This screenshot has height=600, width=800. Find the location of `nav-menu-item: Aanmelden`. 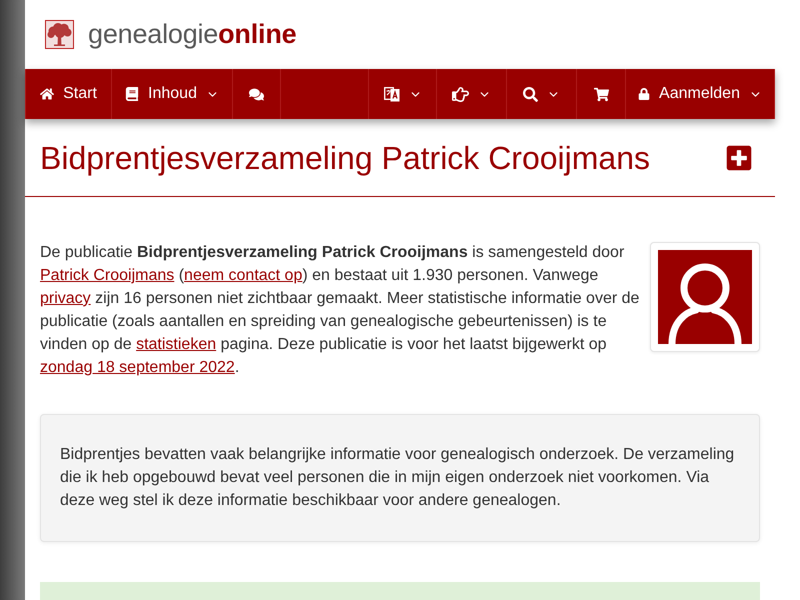

nav-menu-item: Aanmelden is located at coordinates (700, 94).